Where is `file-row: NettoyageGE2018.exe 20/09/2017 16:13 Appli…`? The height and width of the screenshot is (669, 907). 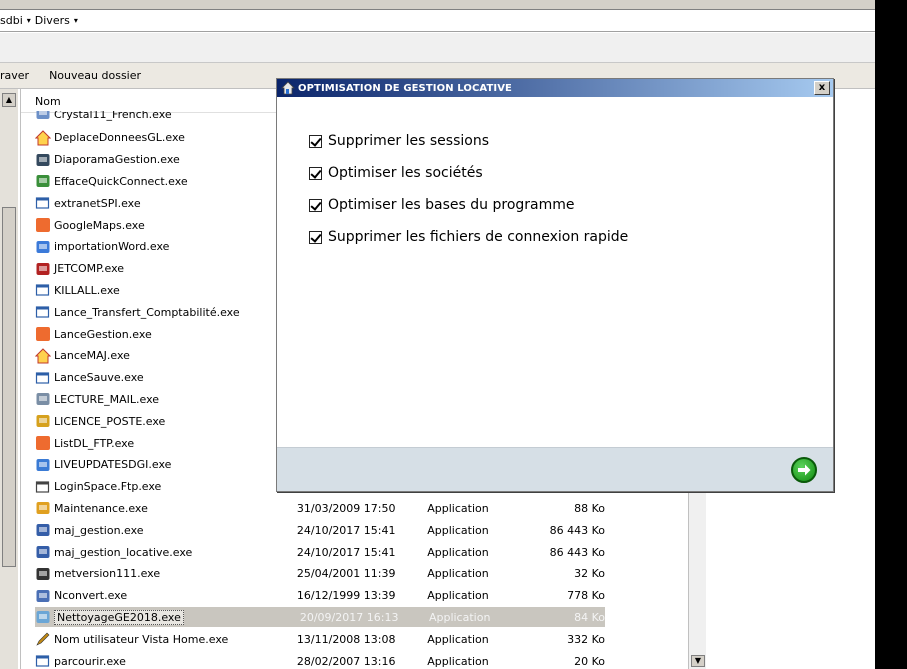 file-row: NettoyageGE2018.exe 20/09/2017 16:13 Appli… is located at coordinates (320, 617).